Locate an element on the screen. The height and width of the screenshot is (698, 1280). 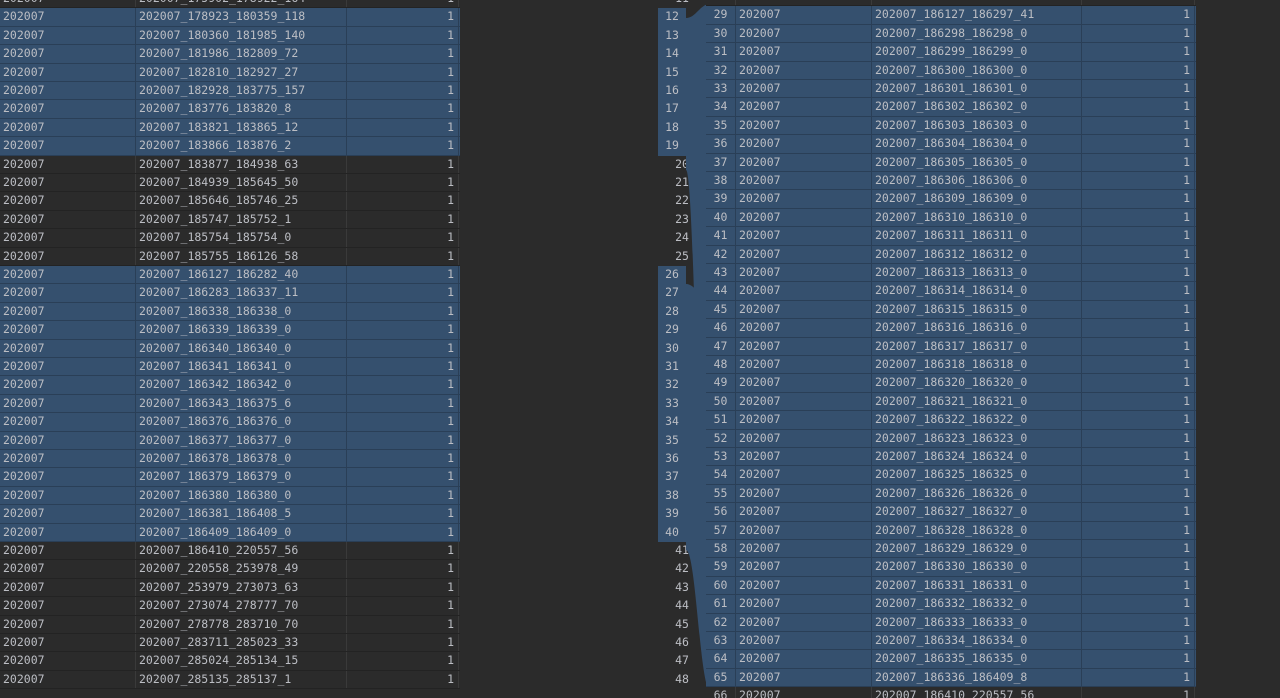
right-table-row: 63 202007 202007_186334_186334_0 1 is located at coordinates (951, 641).